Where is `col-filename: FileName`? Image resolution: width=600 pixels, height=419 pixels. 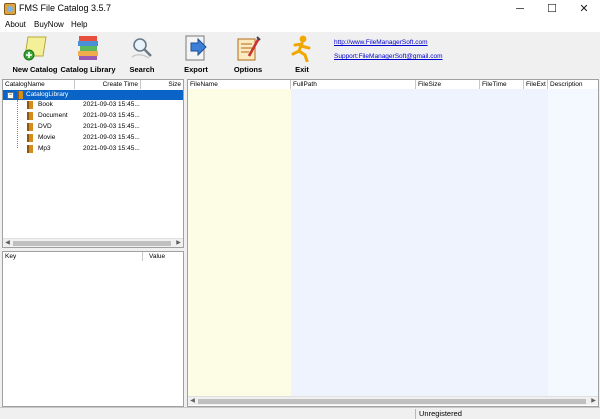 col-filename: FileName is located at coordinates (239, 84).